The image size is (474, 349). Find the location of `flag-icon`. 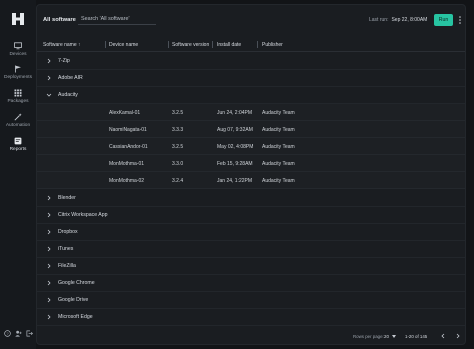

flag-icon is located at coordinates (18, 69).